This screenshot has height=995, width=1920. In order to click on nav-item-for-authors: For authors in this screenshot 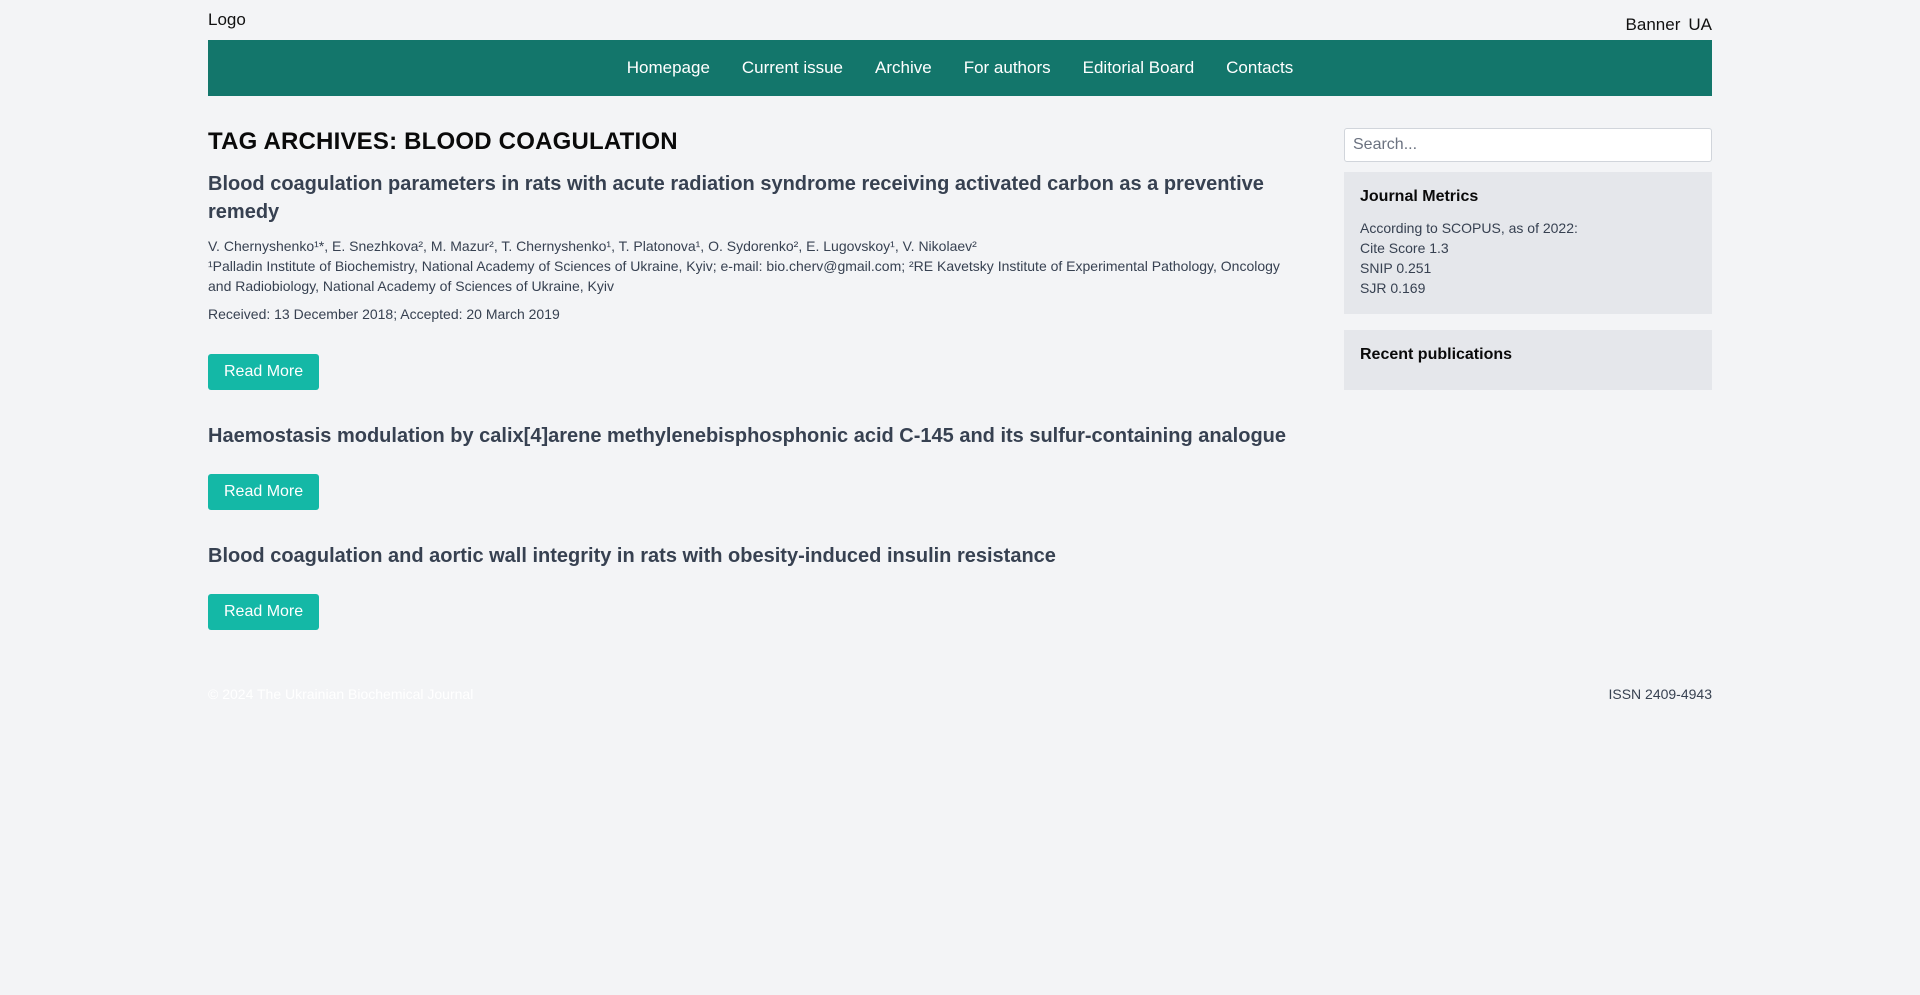, I will do `click(1007, 68)`.